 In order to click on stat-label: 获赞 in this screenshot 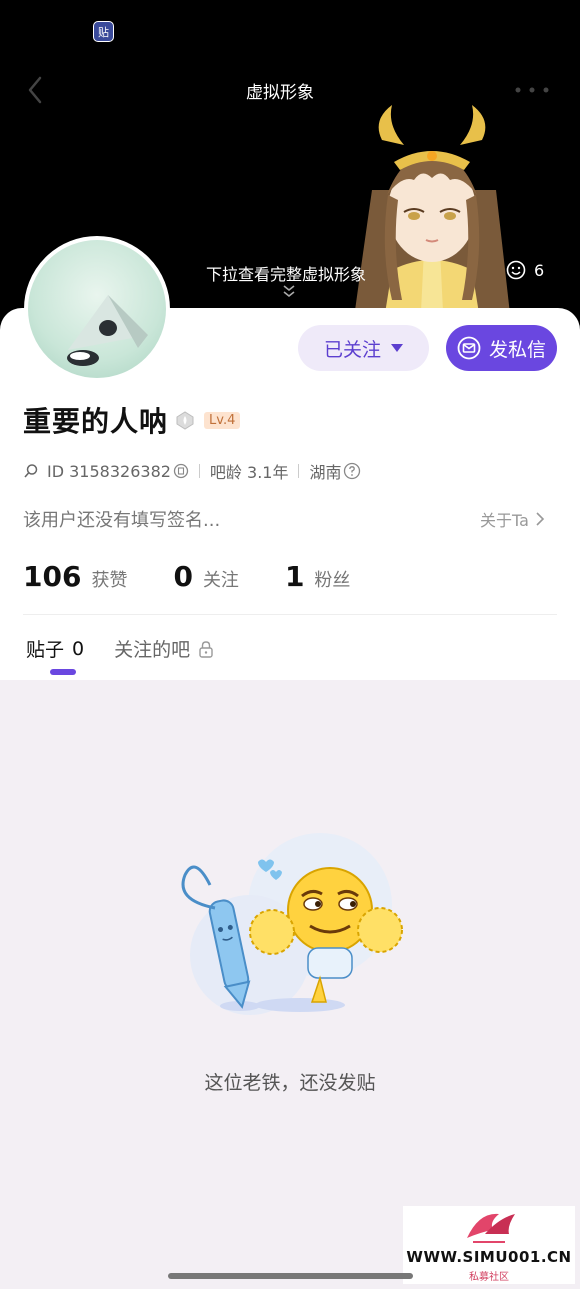, I will do `click(109, 580)`.